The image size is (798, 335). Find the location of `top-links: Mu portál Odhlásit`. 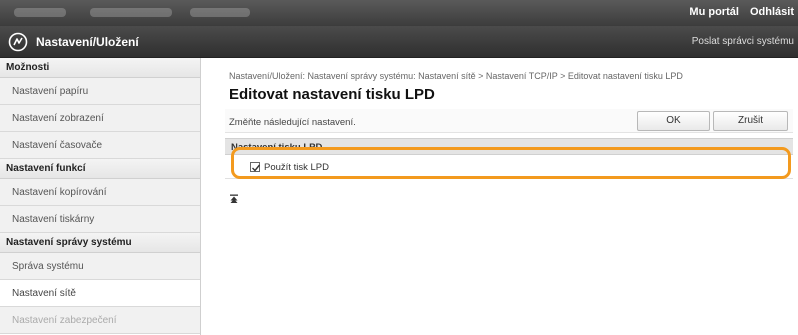

top-links: Mu portál Odhlásit is located at coordinates (737, 12).